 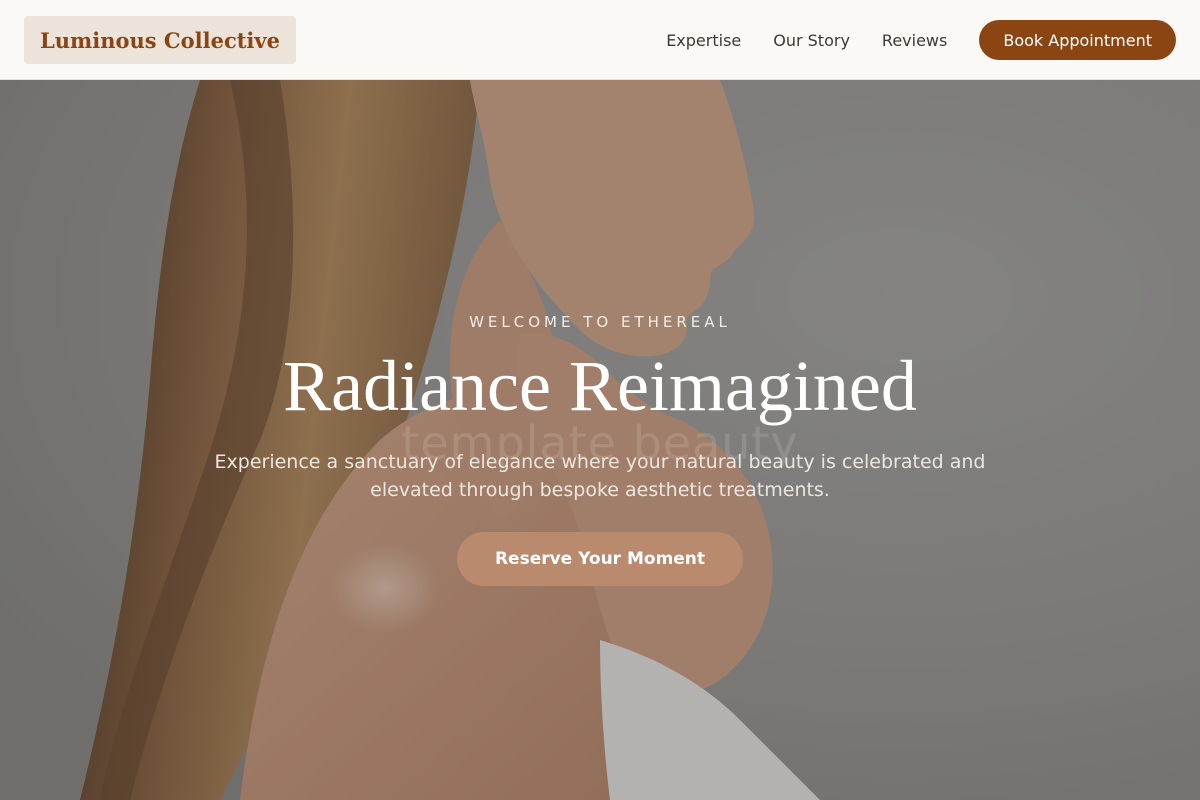 I want to click on hero-eyebrow: WELCOME TO ETHEREAL, so click(x=600, y=322).